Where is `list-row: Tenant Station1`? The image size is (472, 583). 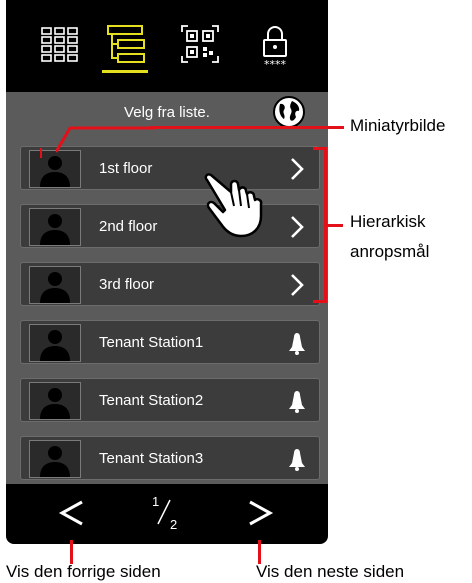
list-row: Tenant Station1 is located at coordinates (170, 342).